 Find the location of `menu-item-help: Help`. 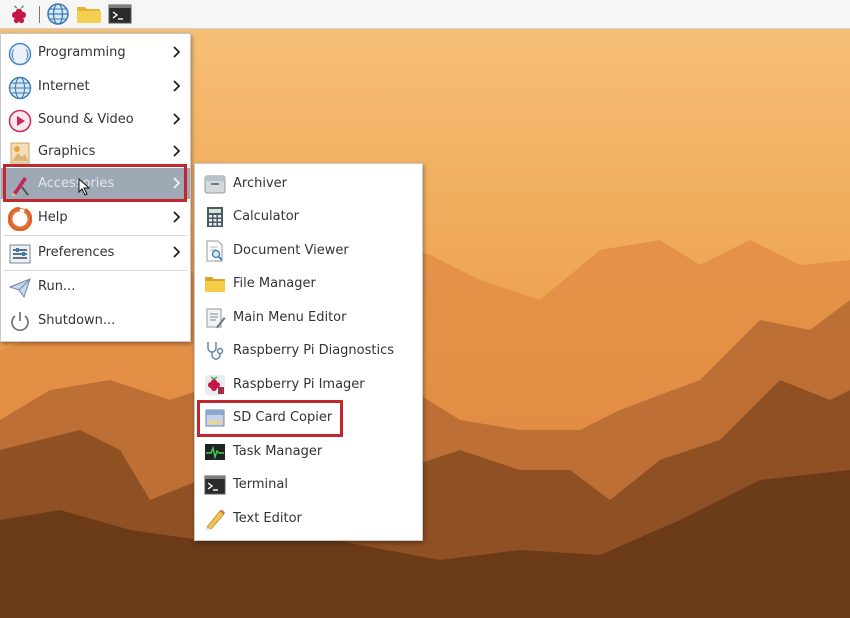

menu-item-help: Help is located at coordinates (95, 218).